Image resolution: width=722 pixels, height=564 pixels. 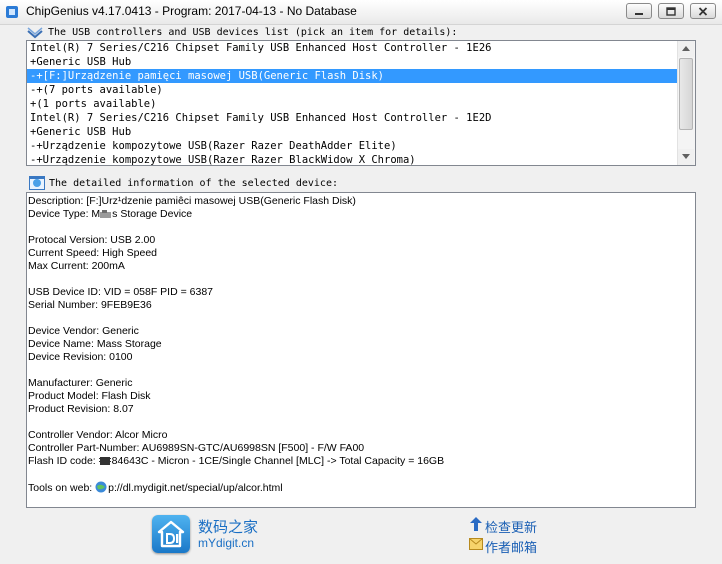 What do you see at coordinates (352, 90) in the screenshot?
I see `device-list-item: -+(7 ports available)` at bounding box center [352, 90].